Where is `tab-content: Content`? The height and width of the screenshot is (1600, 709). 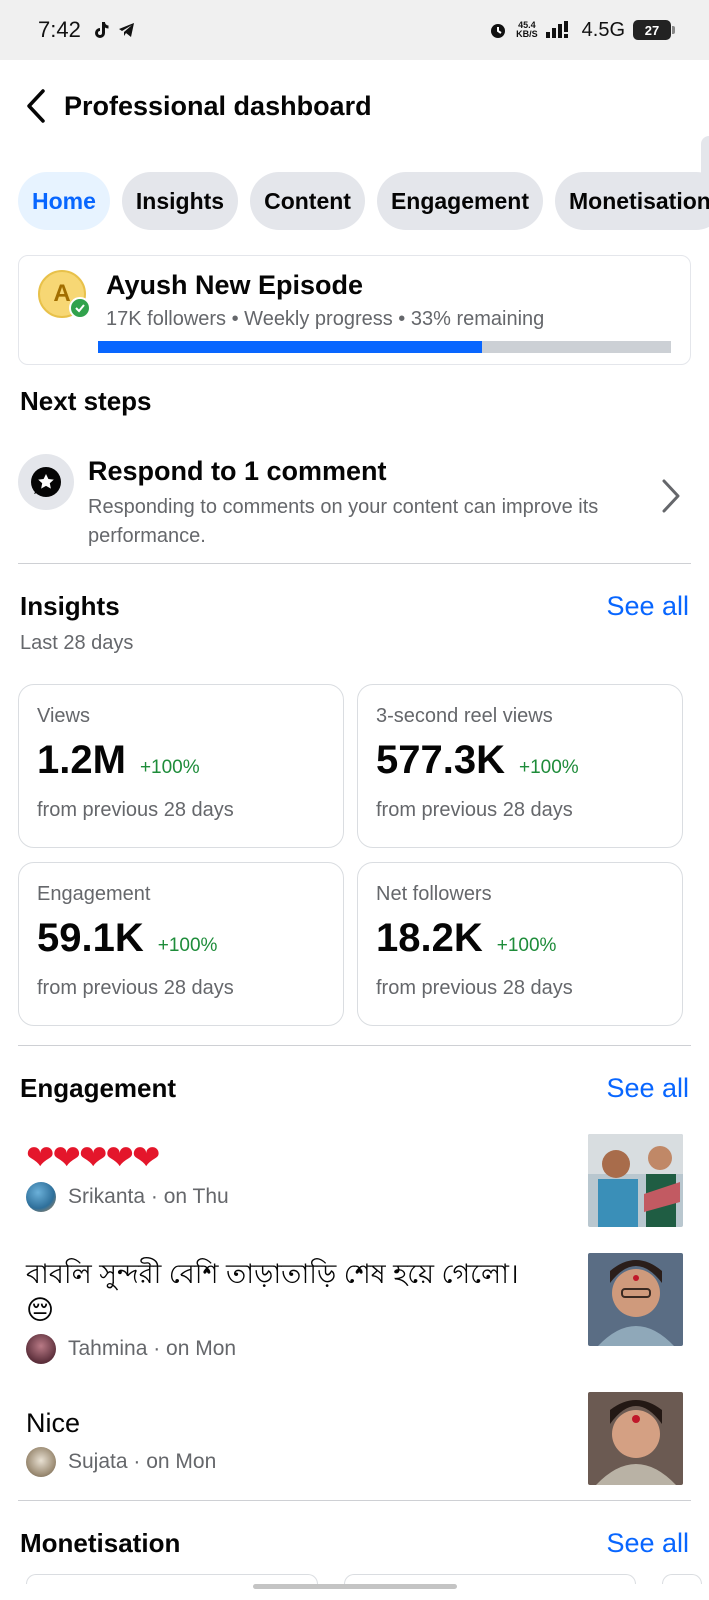 tab-content: Content is located at coordinates (307, 201).